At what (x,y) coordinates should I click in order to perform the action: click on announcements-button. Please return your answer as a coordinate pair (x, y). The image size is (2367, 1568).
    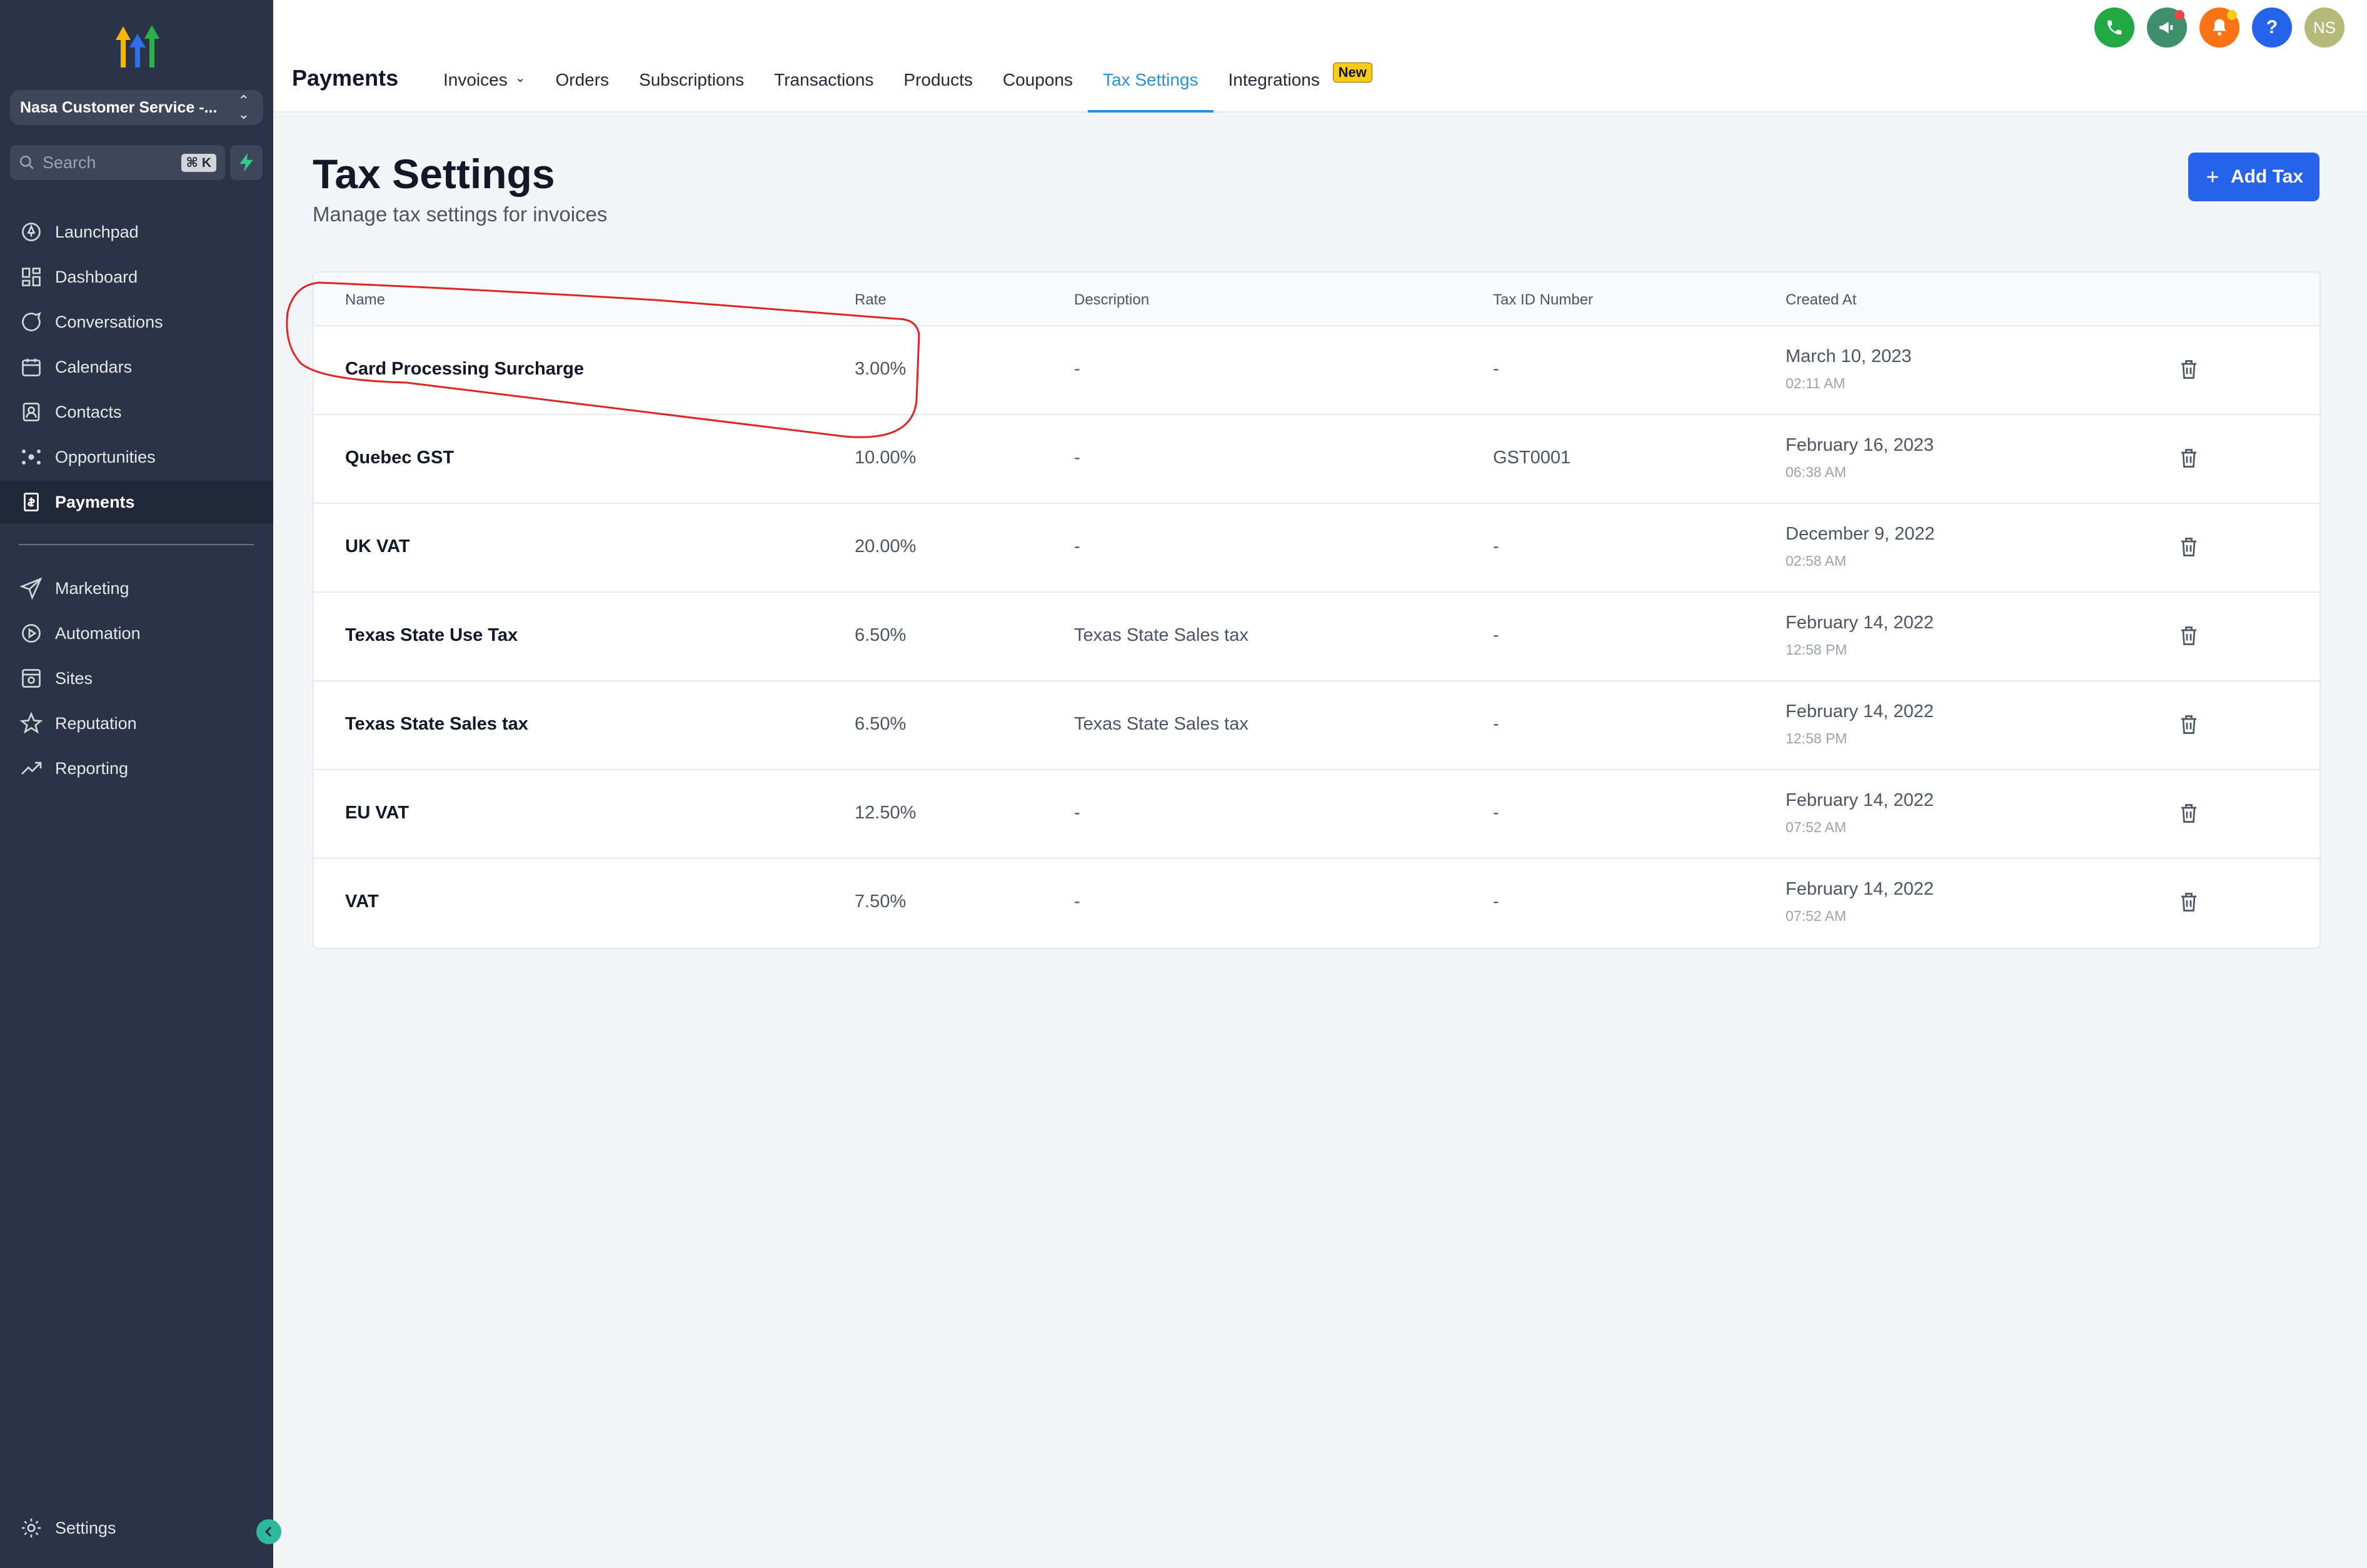
    Looking at the image, I should click on (2167, 28).